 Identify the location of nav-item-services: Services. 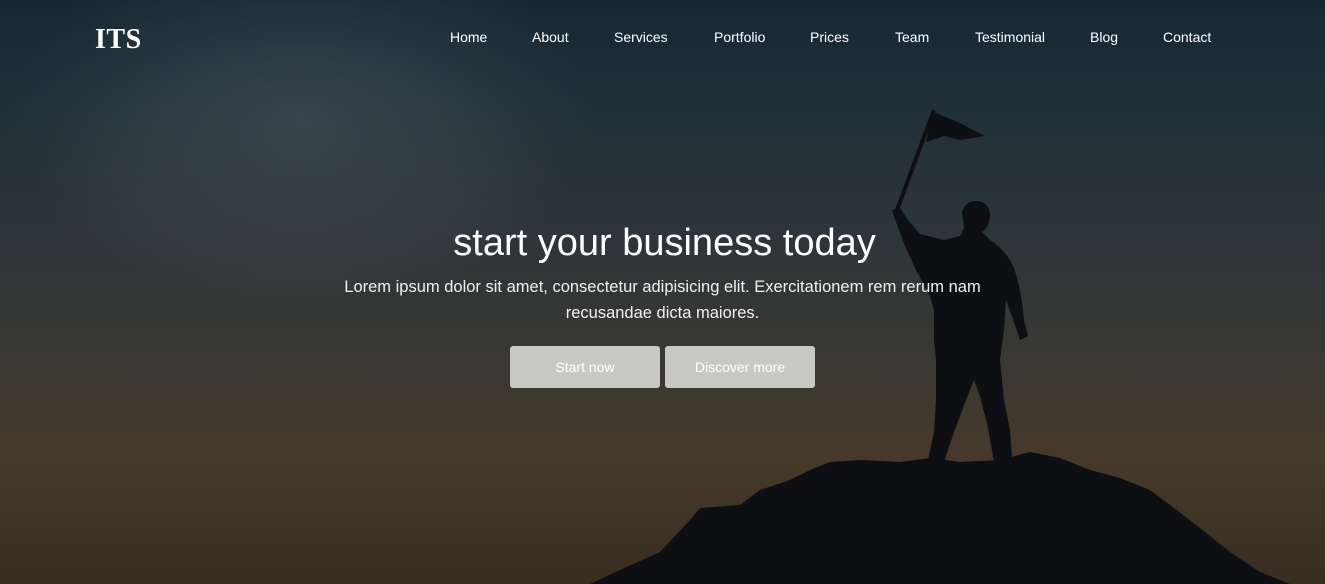
(641, 38).